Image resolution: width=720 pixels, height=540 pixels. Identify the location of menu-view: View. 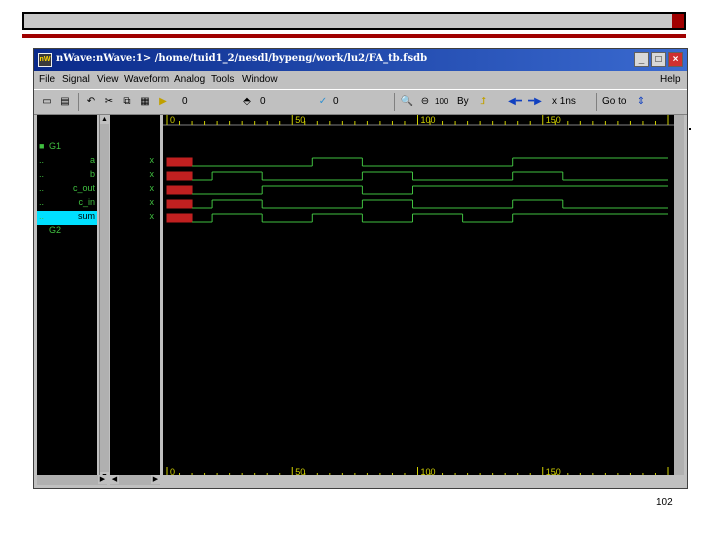
(108, 79).